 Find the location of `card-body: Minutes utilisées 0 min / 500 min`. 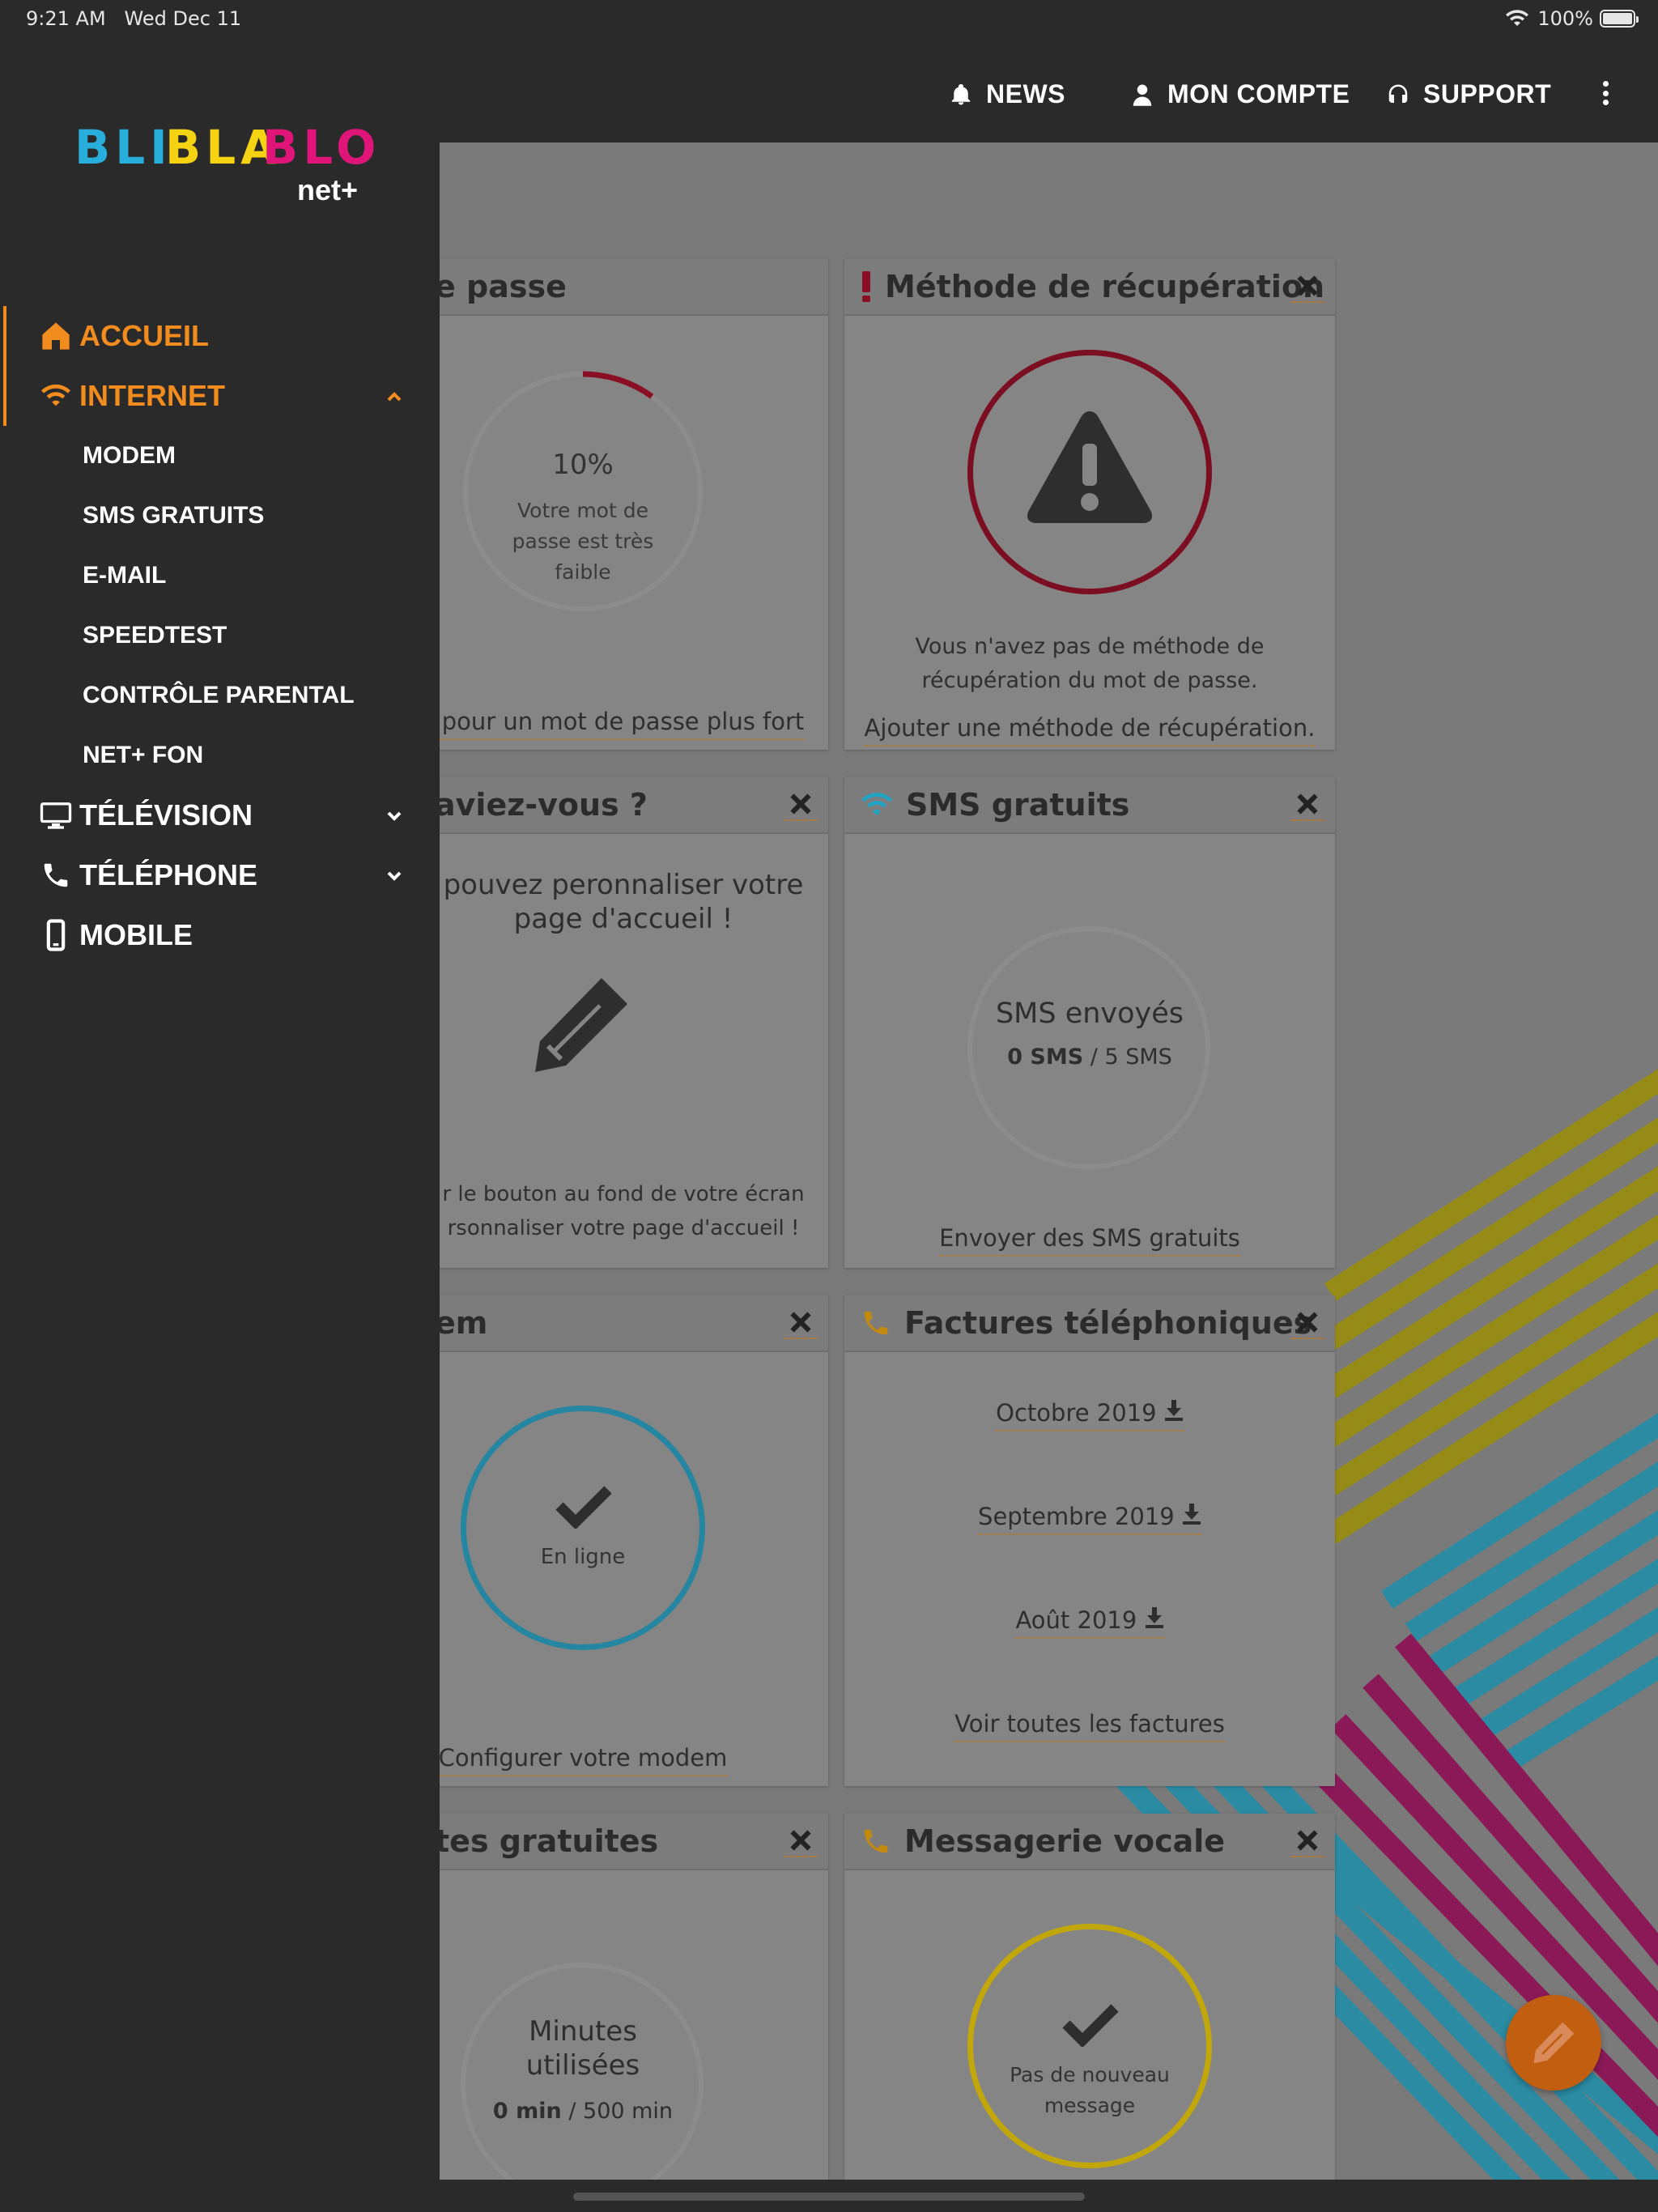

card-body: Minutes utilisées 0 min / 500 min is located at coordinates (634, 2026).